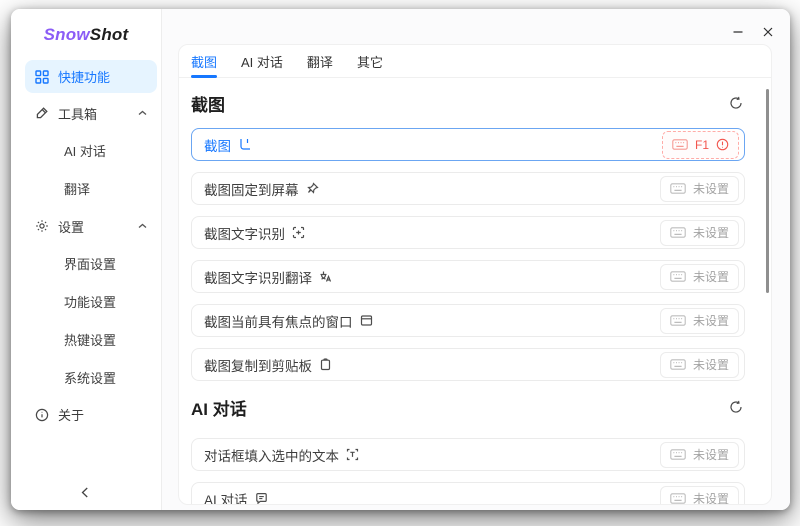  I want to click on hotkey-value: F1, so click(701, 144).